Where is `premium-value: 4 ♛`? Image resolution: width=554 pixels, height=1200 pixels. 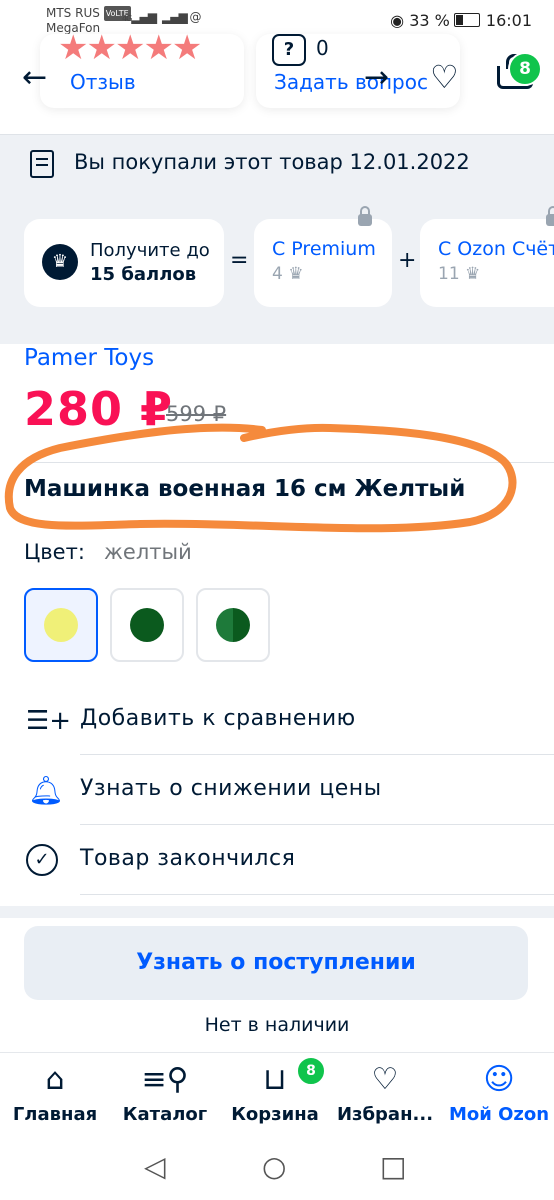
premium-value: 4 ♛ is located at coordinates (288, 274).